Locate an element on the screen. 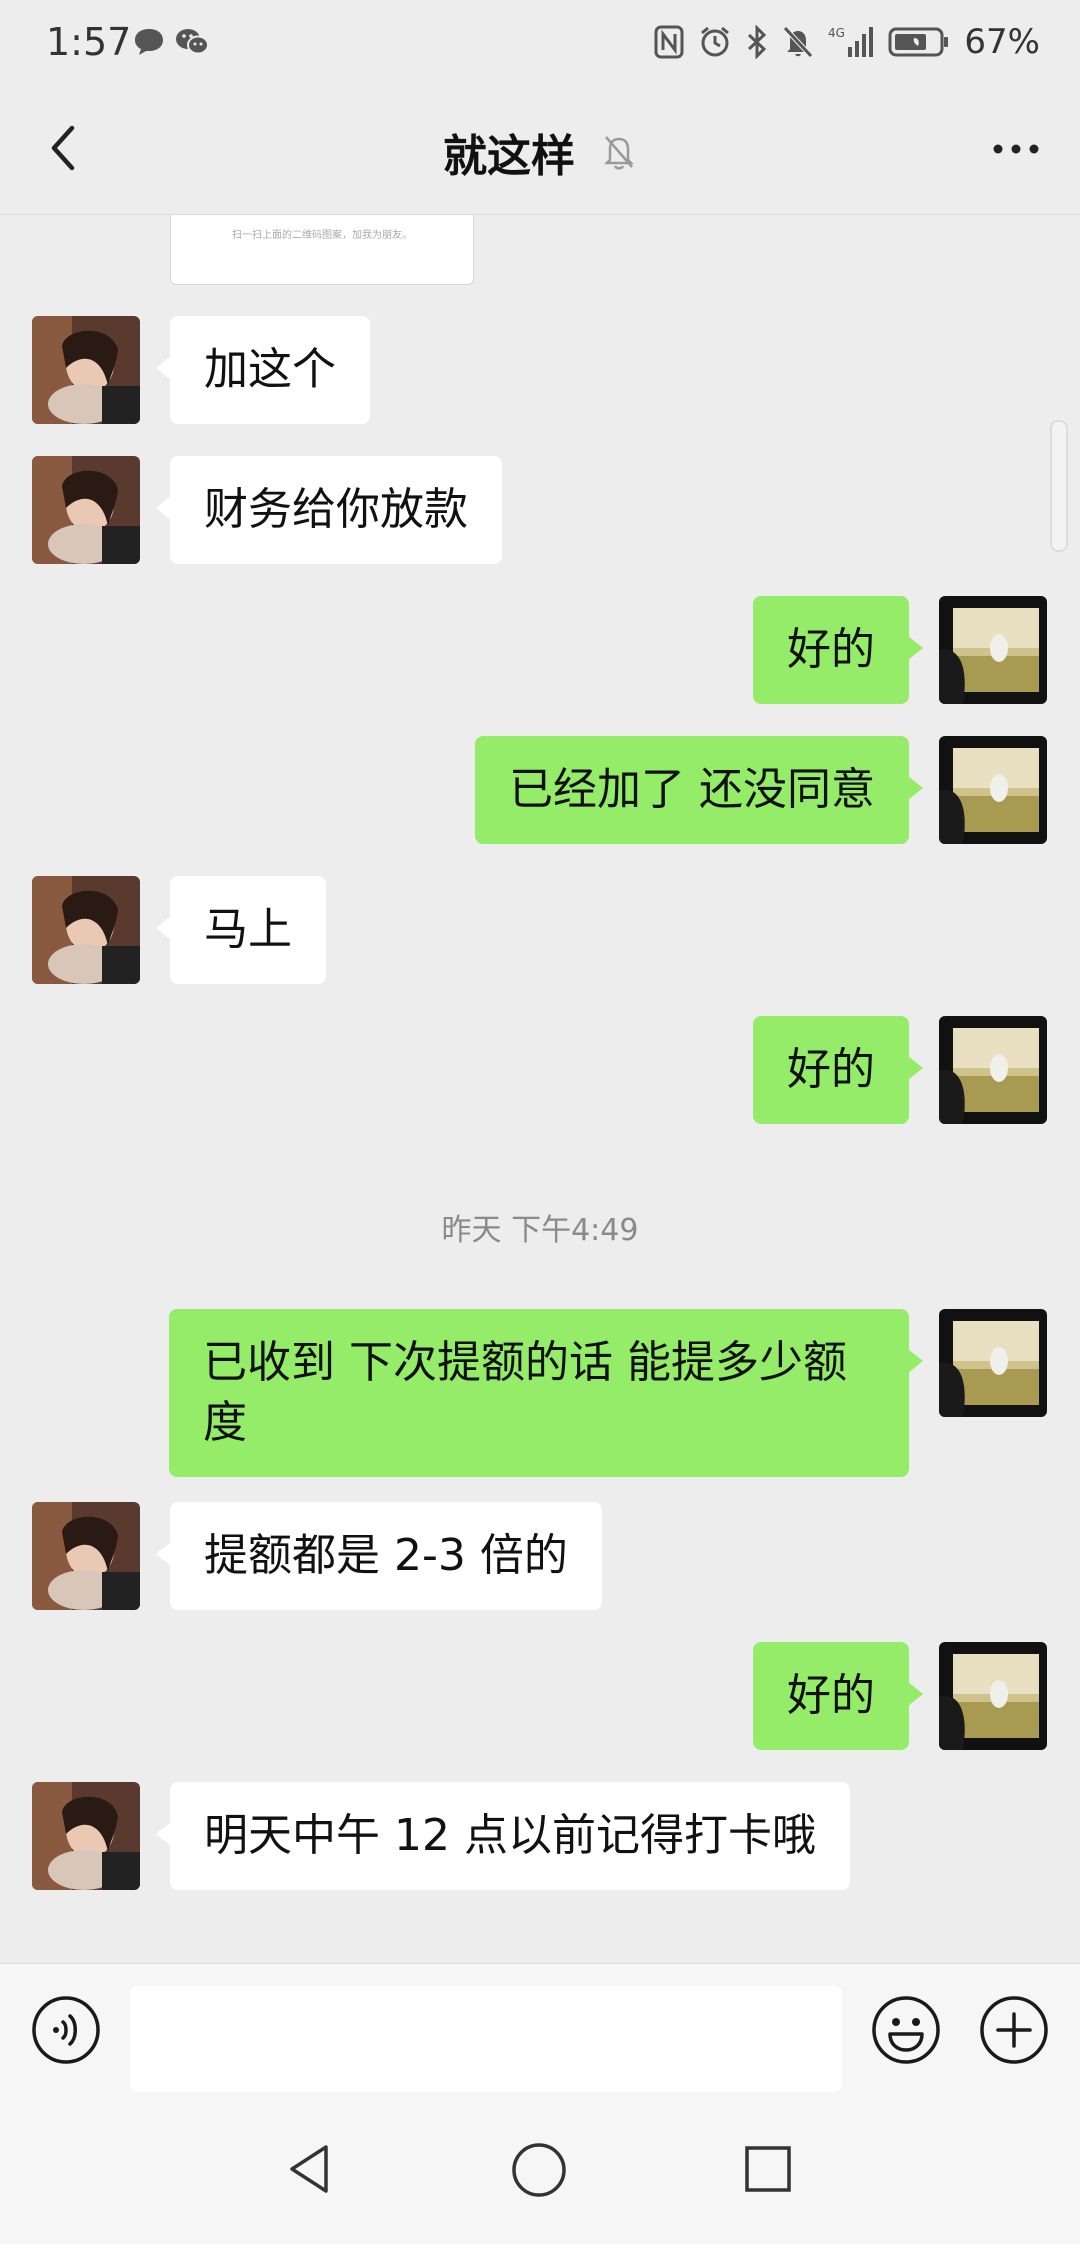 The height and width of the screenshot is (2244, 1080). chat-header: 就这样 is located at coordinates (540, 151).